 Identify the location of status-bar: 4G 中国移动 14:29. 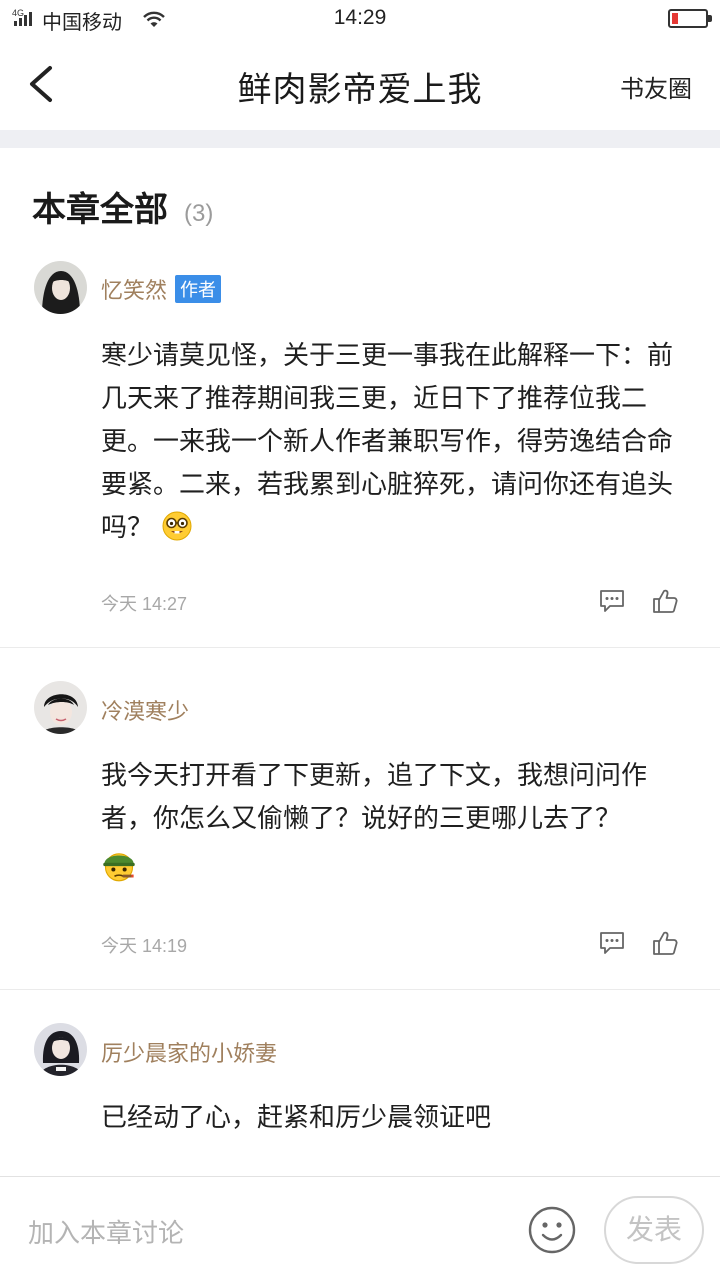
(360, 19).